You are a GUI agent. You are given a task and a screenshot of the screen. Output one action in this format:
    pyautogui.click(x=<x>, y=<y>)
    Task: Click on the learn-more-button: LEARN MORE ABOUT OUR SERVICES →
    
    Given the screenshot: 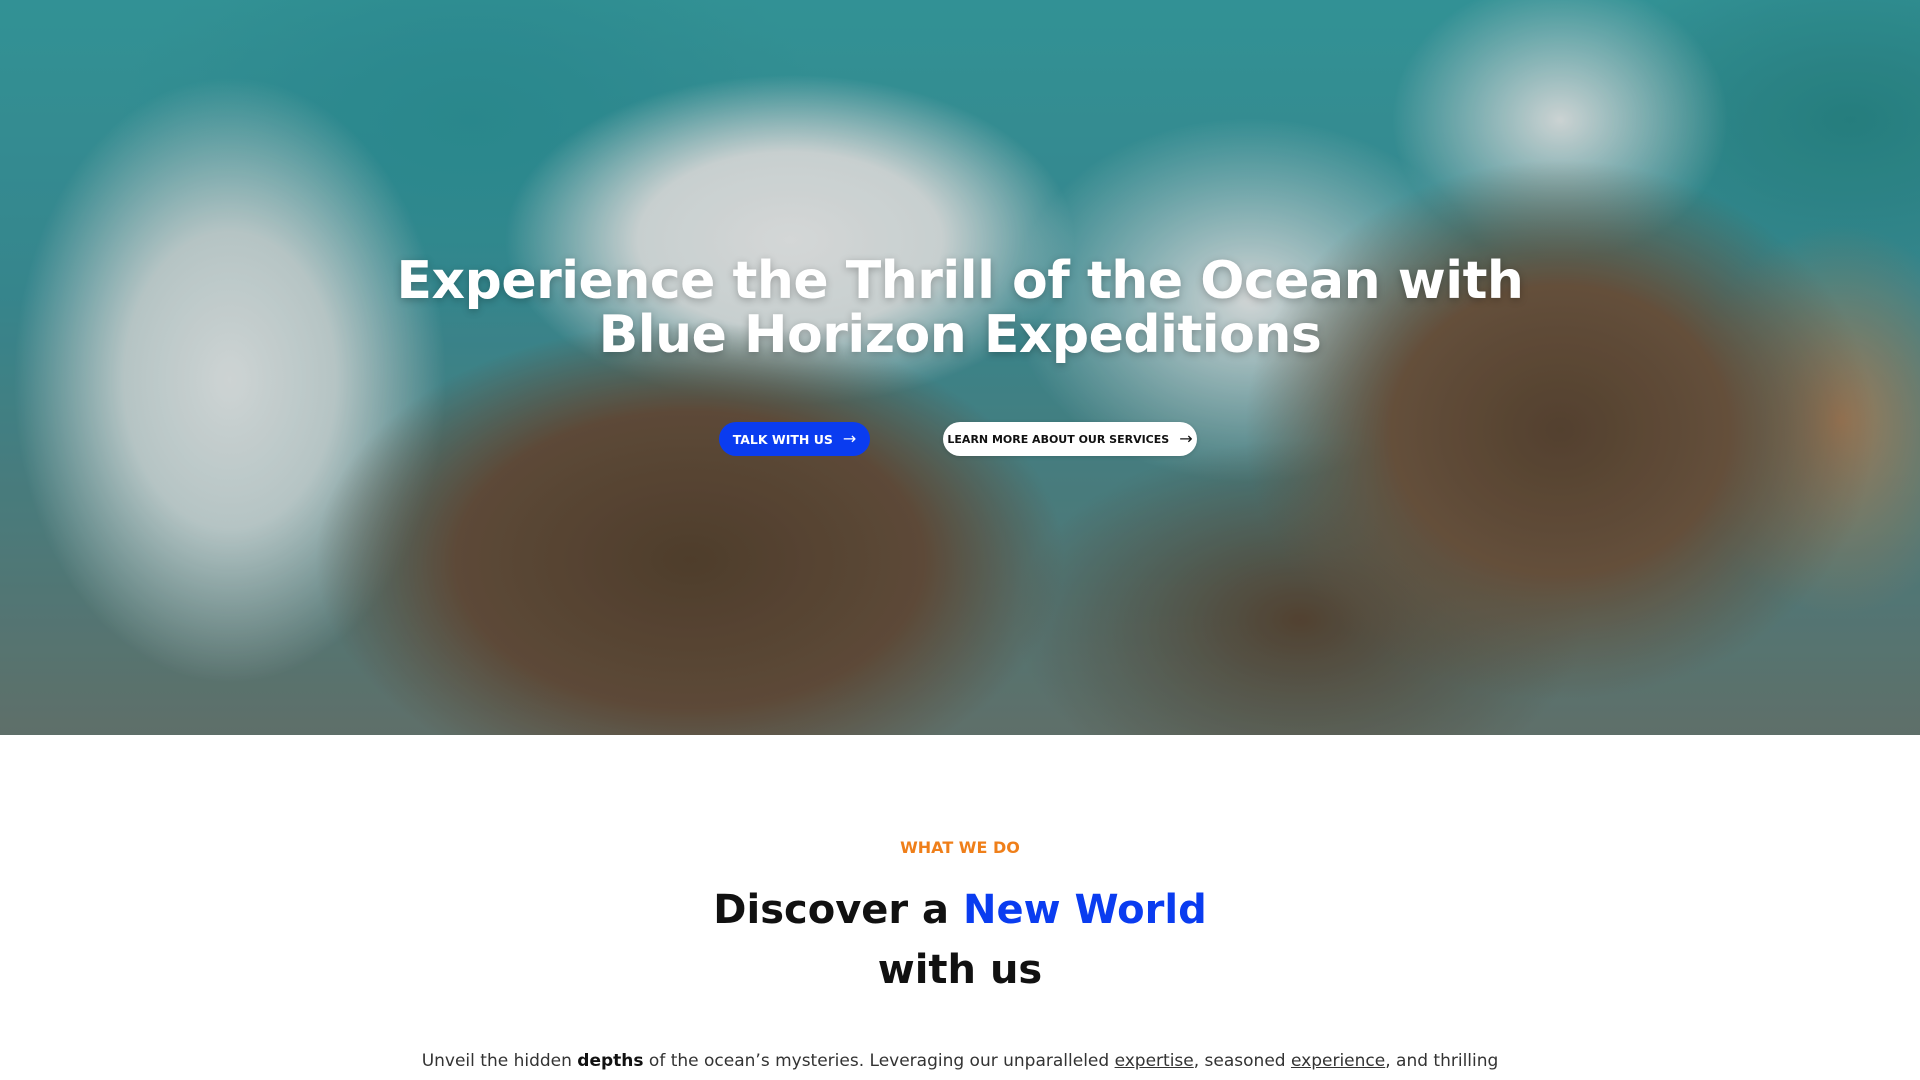 What is the action you would take?
    pyautogui.click(x=1070, y=439)
    